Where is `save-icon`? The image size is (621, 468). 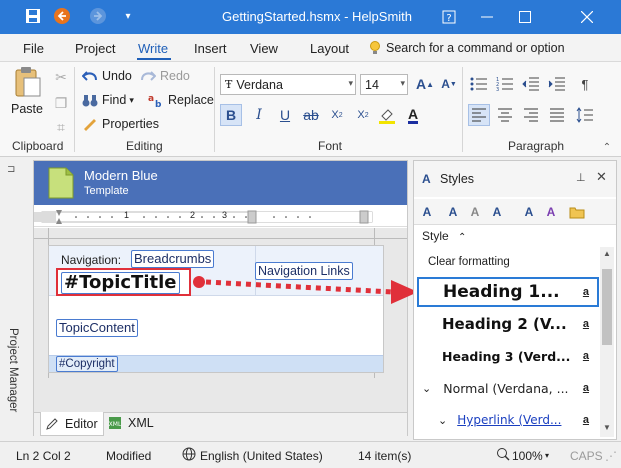
save-icon is located at coordinates (33, 16).